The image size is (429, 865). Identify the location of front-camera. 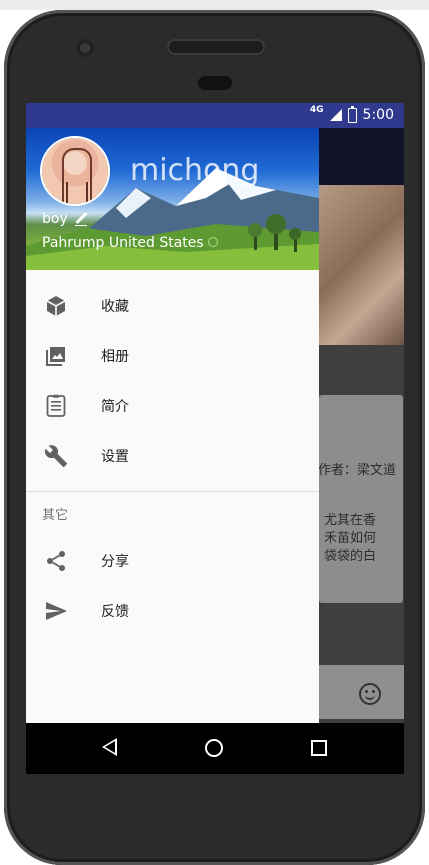
(85, 48).